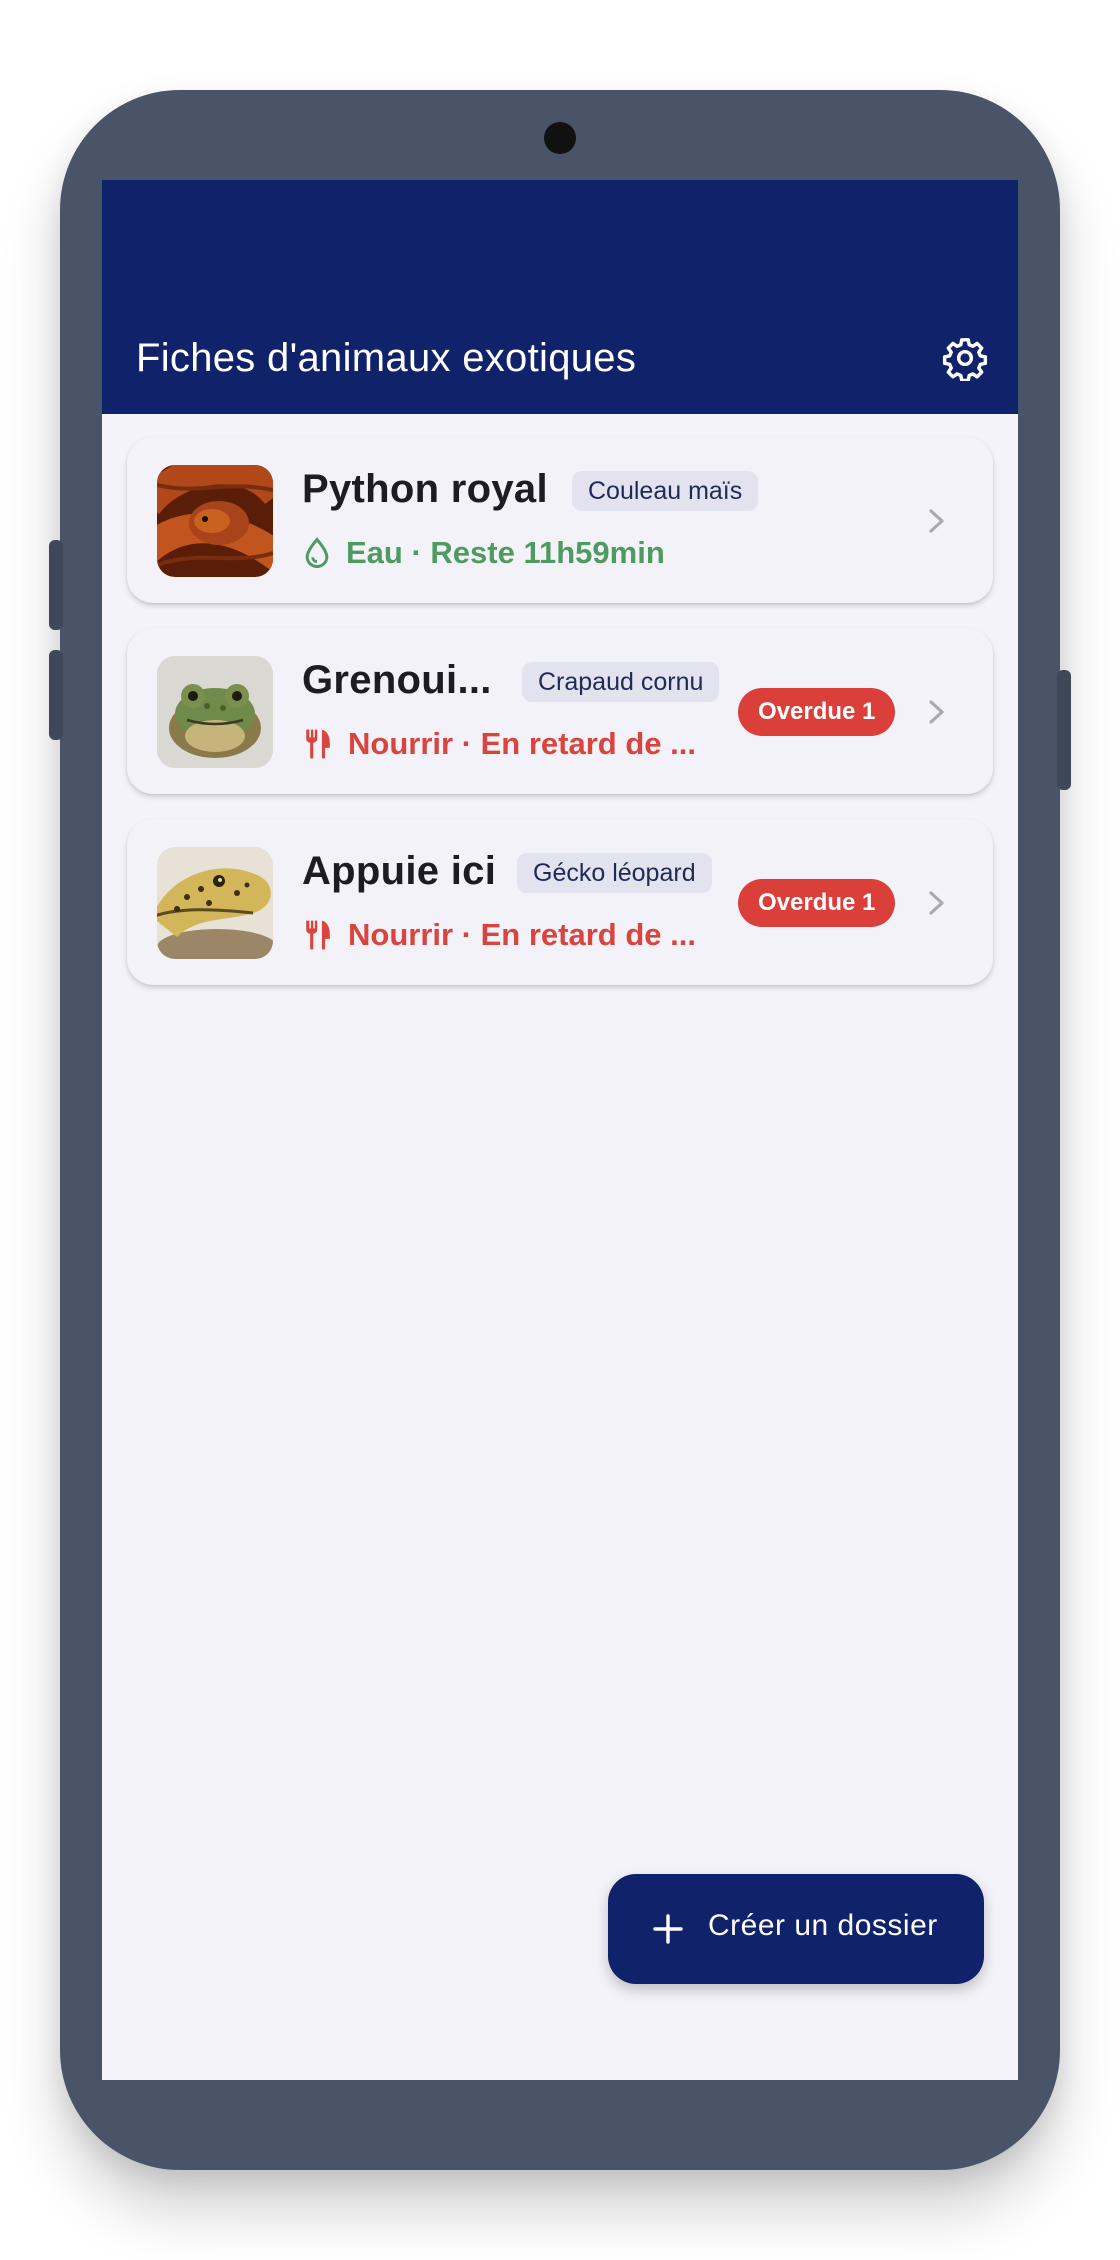 The height and width of the screenshot is (2260, 1120). Describe the element at coordinates (614, 873) in the screenshot. I see `species-tag: Gécko léopard` at that location.